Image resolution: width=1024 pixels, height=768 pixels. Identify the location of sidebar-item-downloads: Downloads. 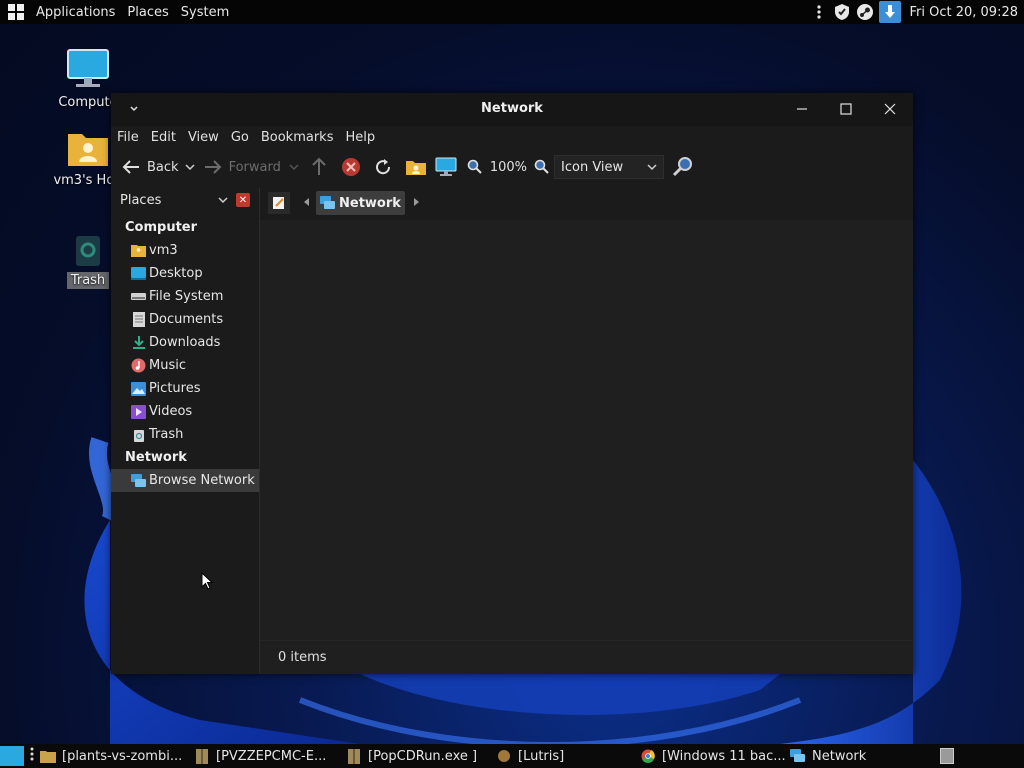
(185, 342).